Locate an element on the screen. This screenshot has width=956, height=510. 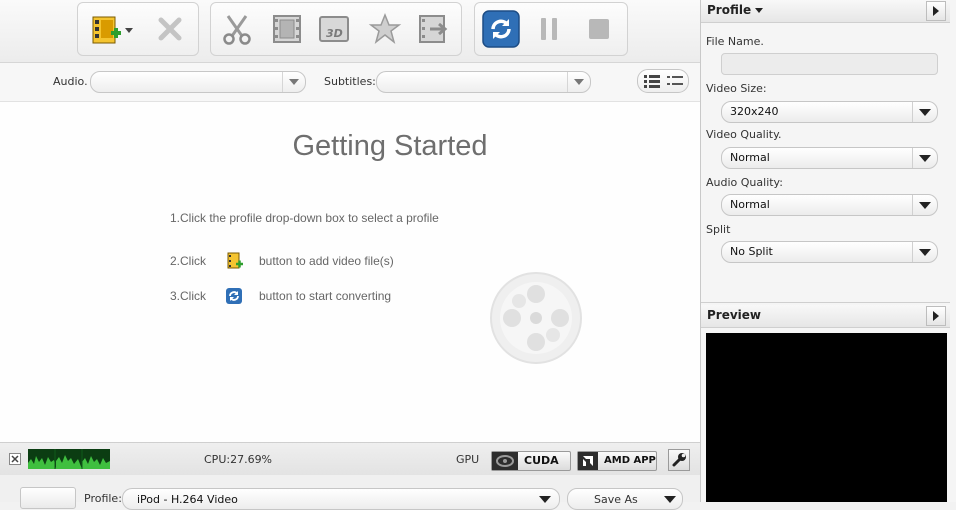
nvidia-icon is located at coordinates (505, 461).